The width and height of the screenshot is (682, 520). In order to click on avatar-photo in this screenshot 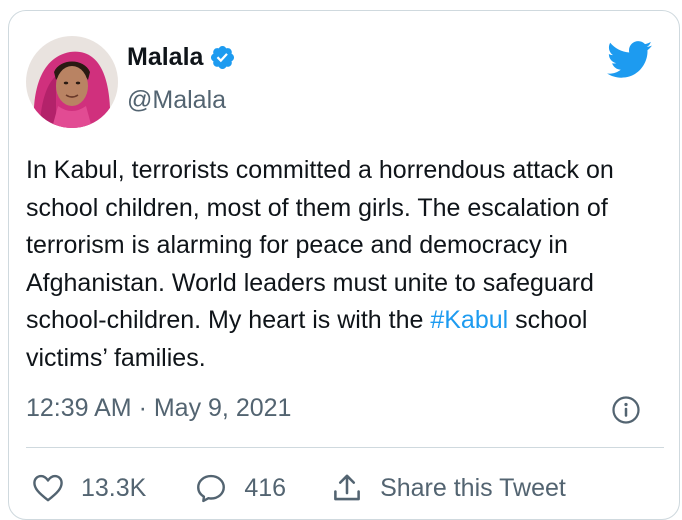, I will do `click(72, 82)`.